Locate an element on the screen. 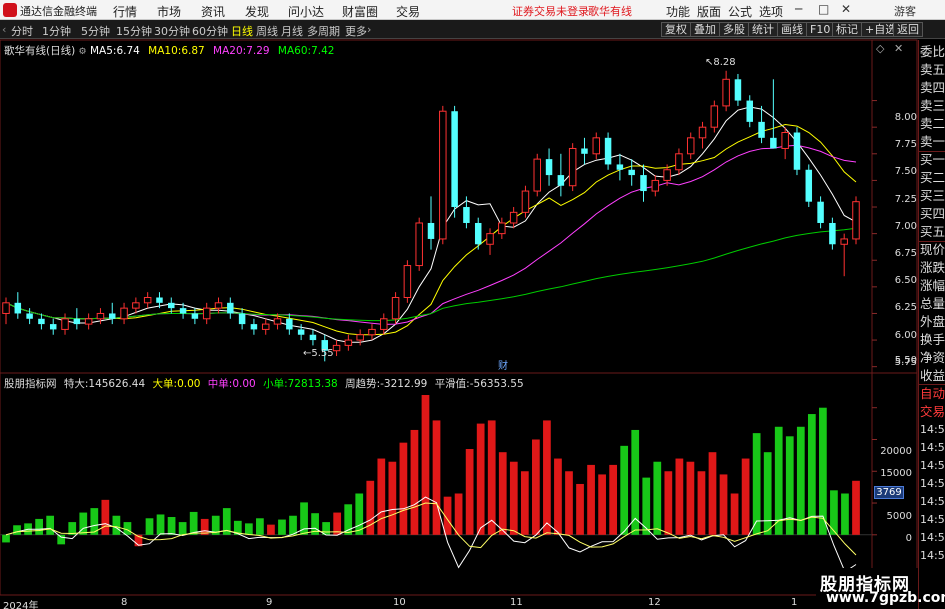 Image resolution: width=945 pixels, height=609 pixels. ind-large-label: 大单: is located at coordinates (165, 384).